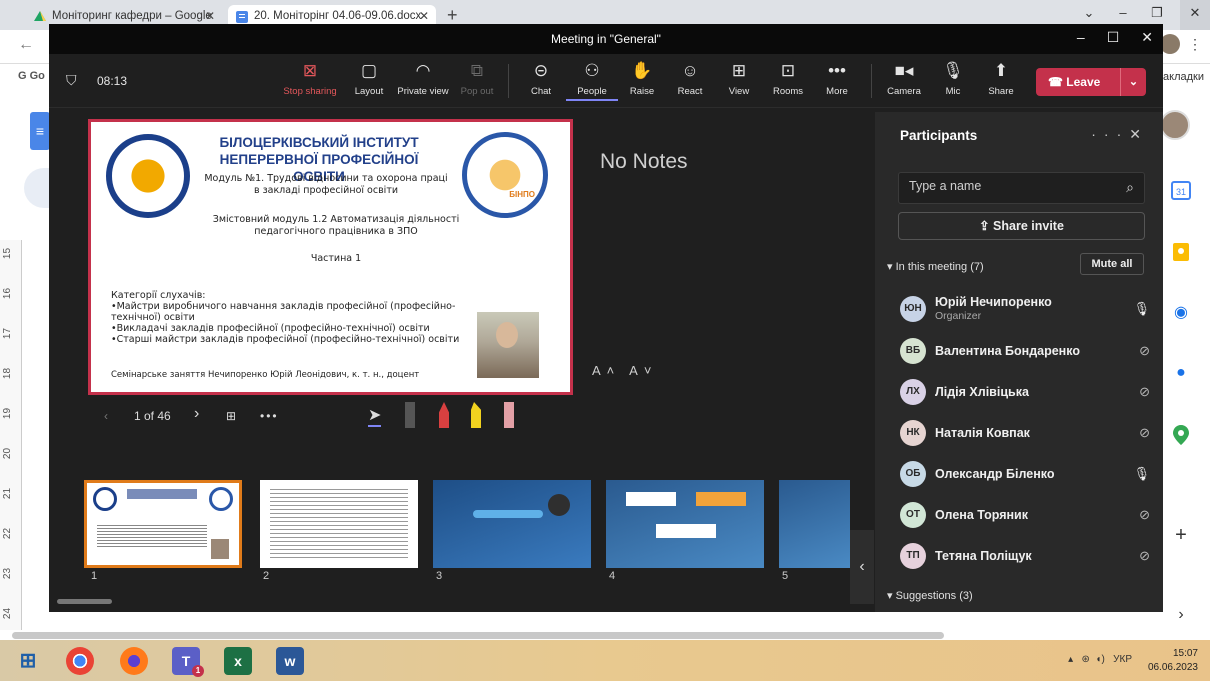  Describe the element at coordinates (837, 91) in the screenshot. I see `more-label: More` at that location.